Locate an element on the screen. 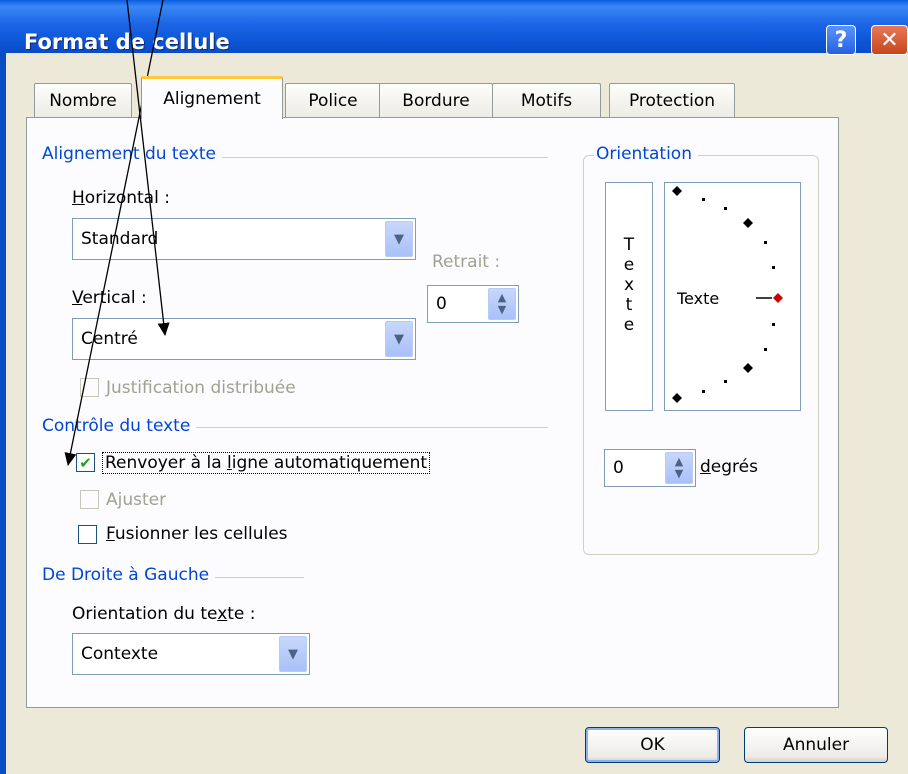  text-direction-label: Orientation du texte : is located at coordinates (164, 614).